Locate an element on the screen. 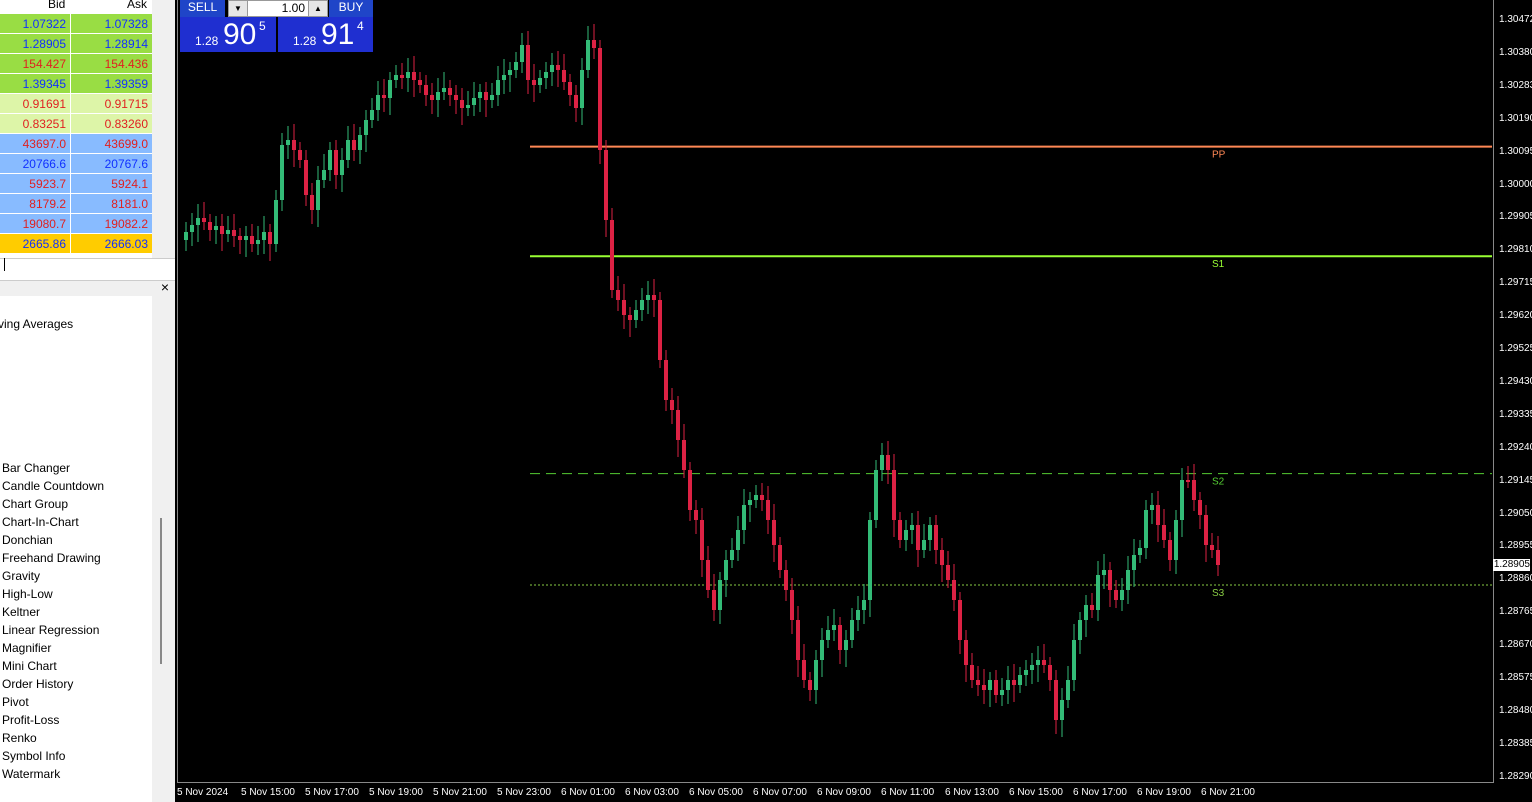  navigator-item: Keltner is located at coordinates (21, 612).